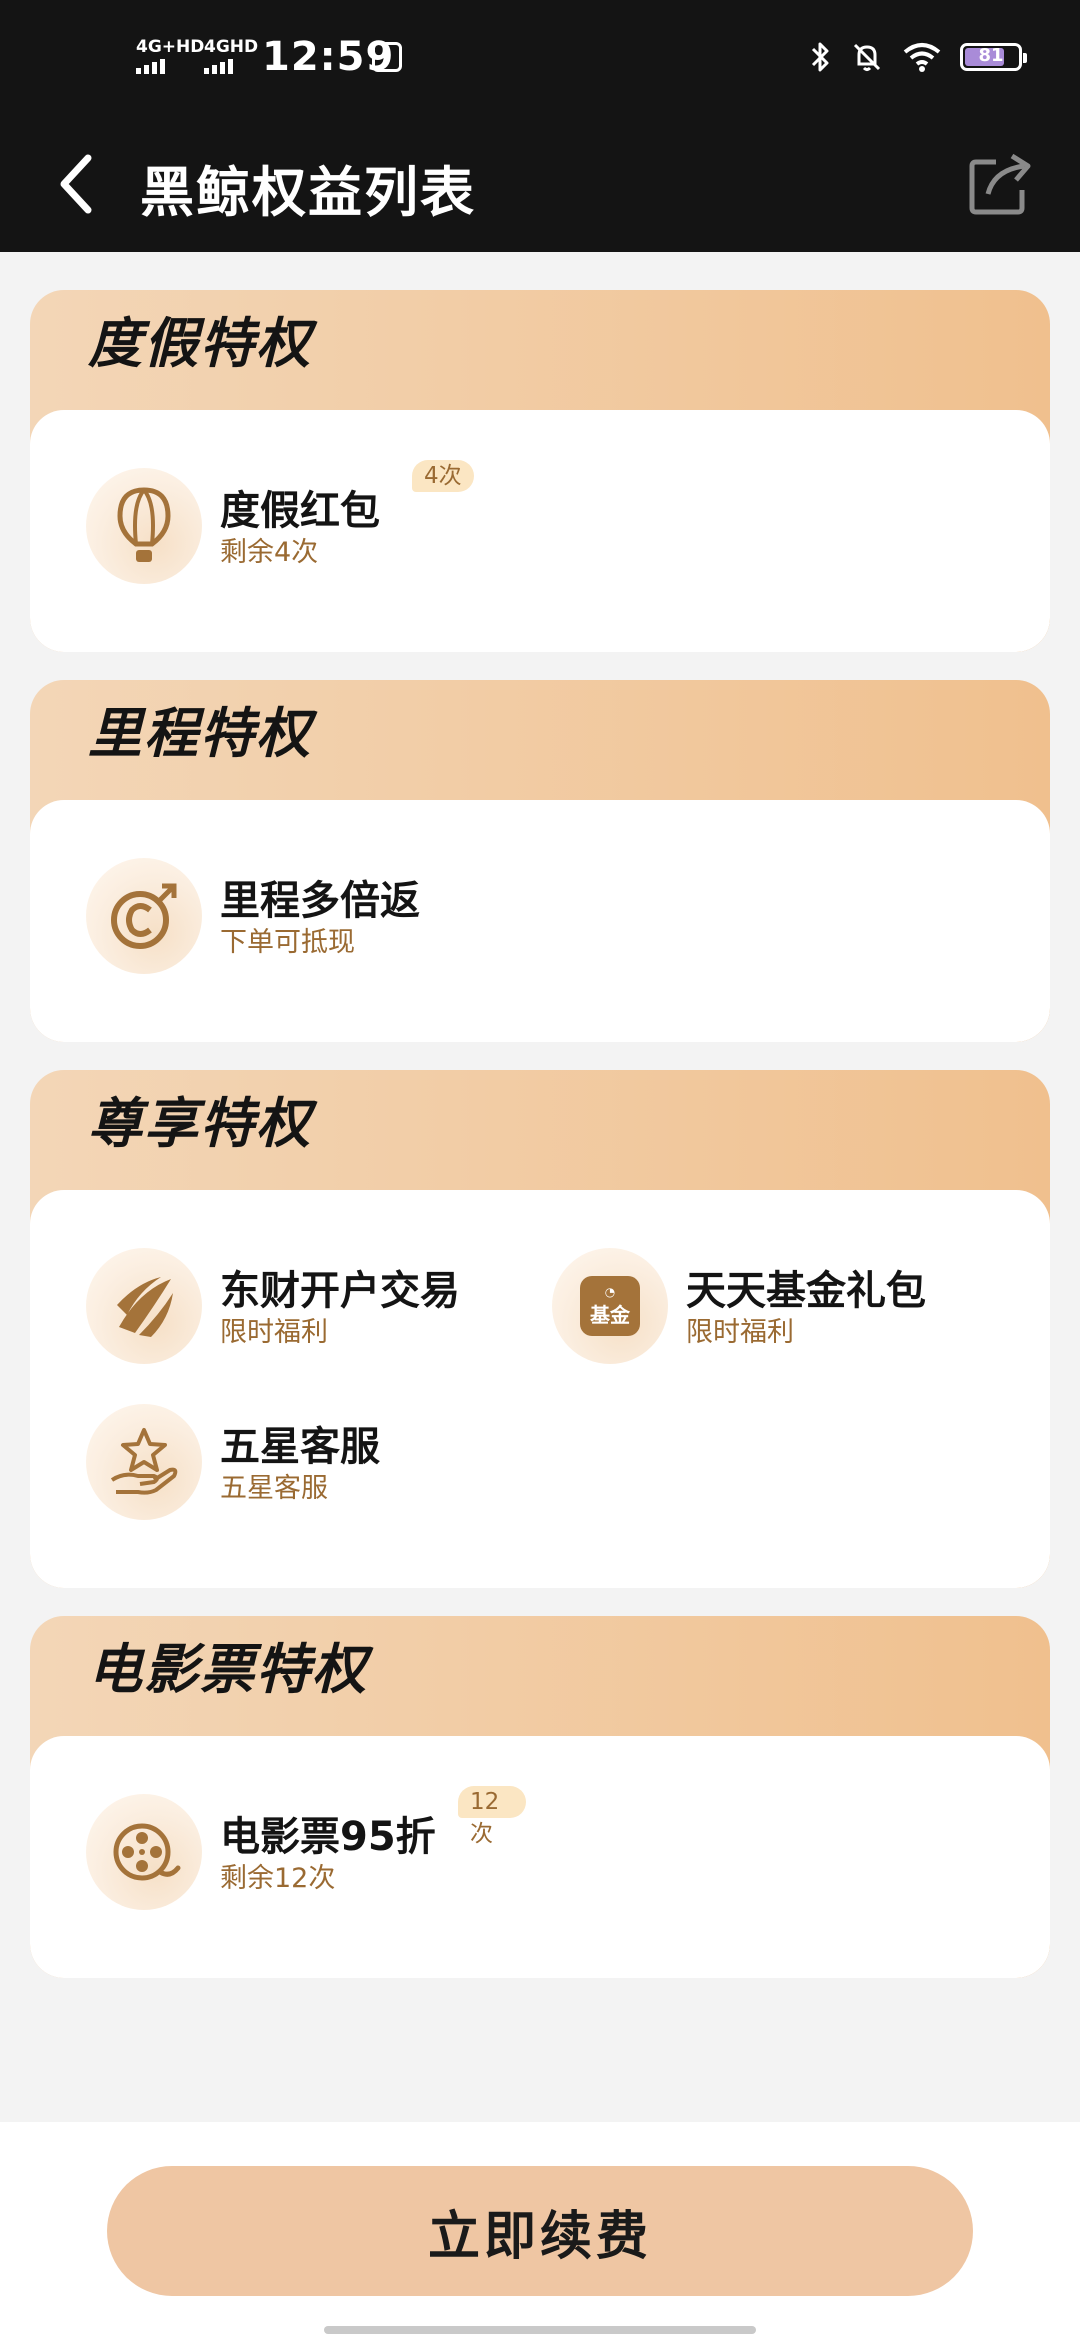  I want to click on benefit-mileage-multiplier: 里程多倍返 下单可抵现, so click(286, 918).